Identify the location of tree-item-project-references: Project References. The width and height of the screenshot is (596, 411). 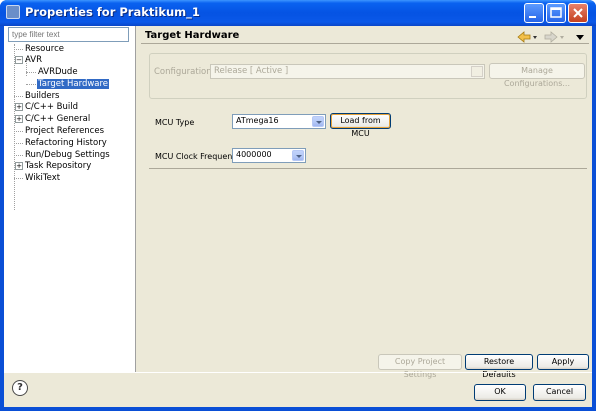
(64, 131).